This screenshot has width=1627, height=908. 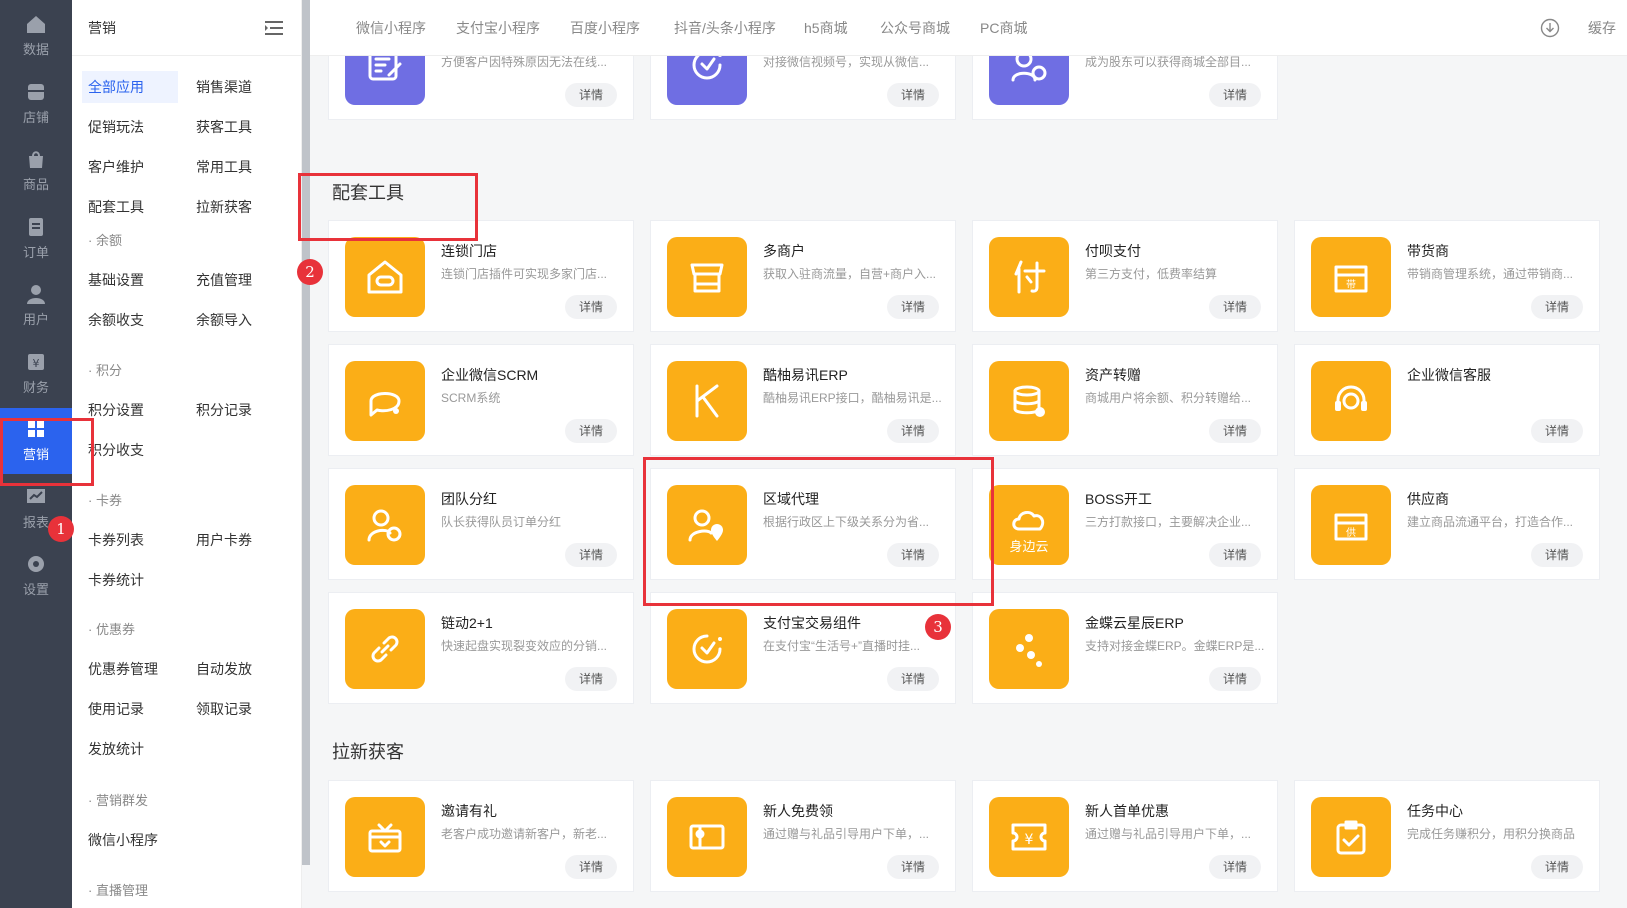 I want to click on submenu-link: 拉新获客, so click(x=224, y=207).